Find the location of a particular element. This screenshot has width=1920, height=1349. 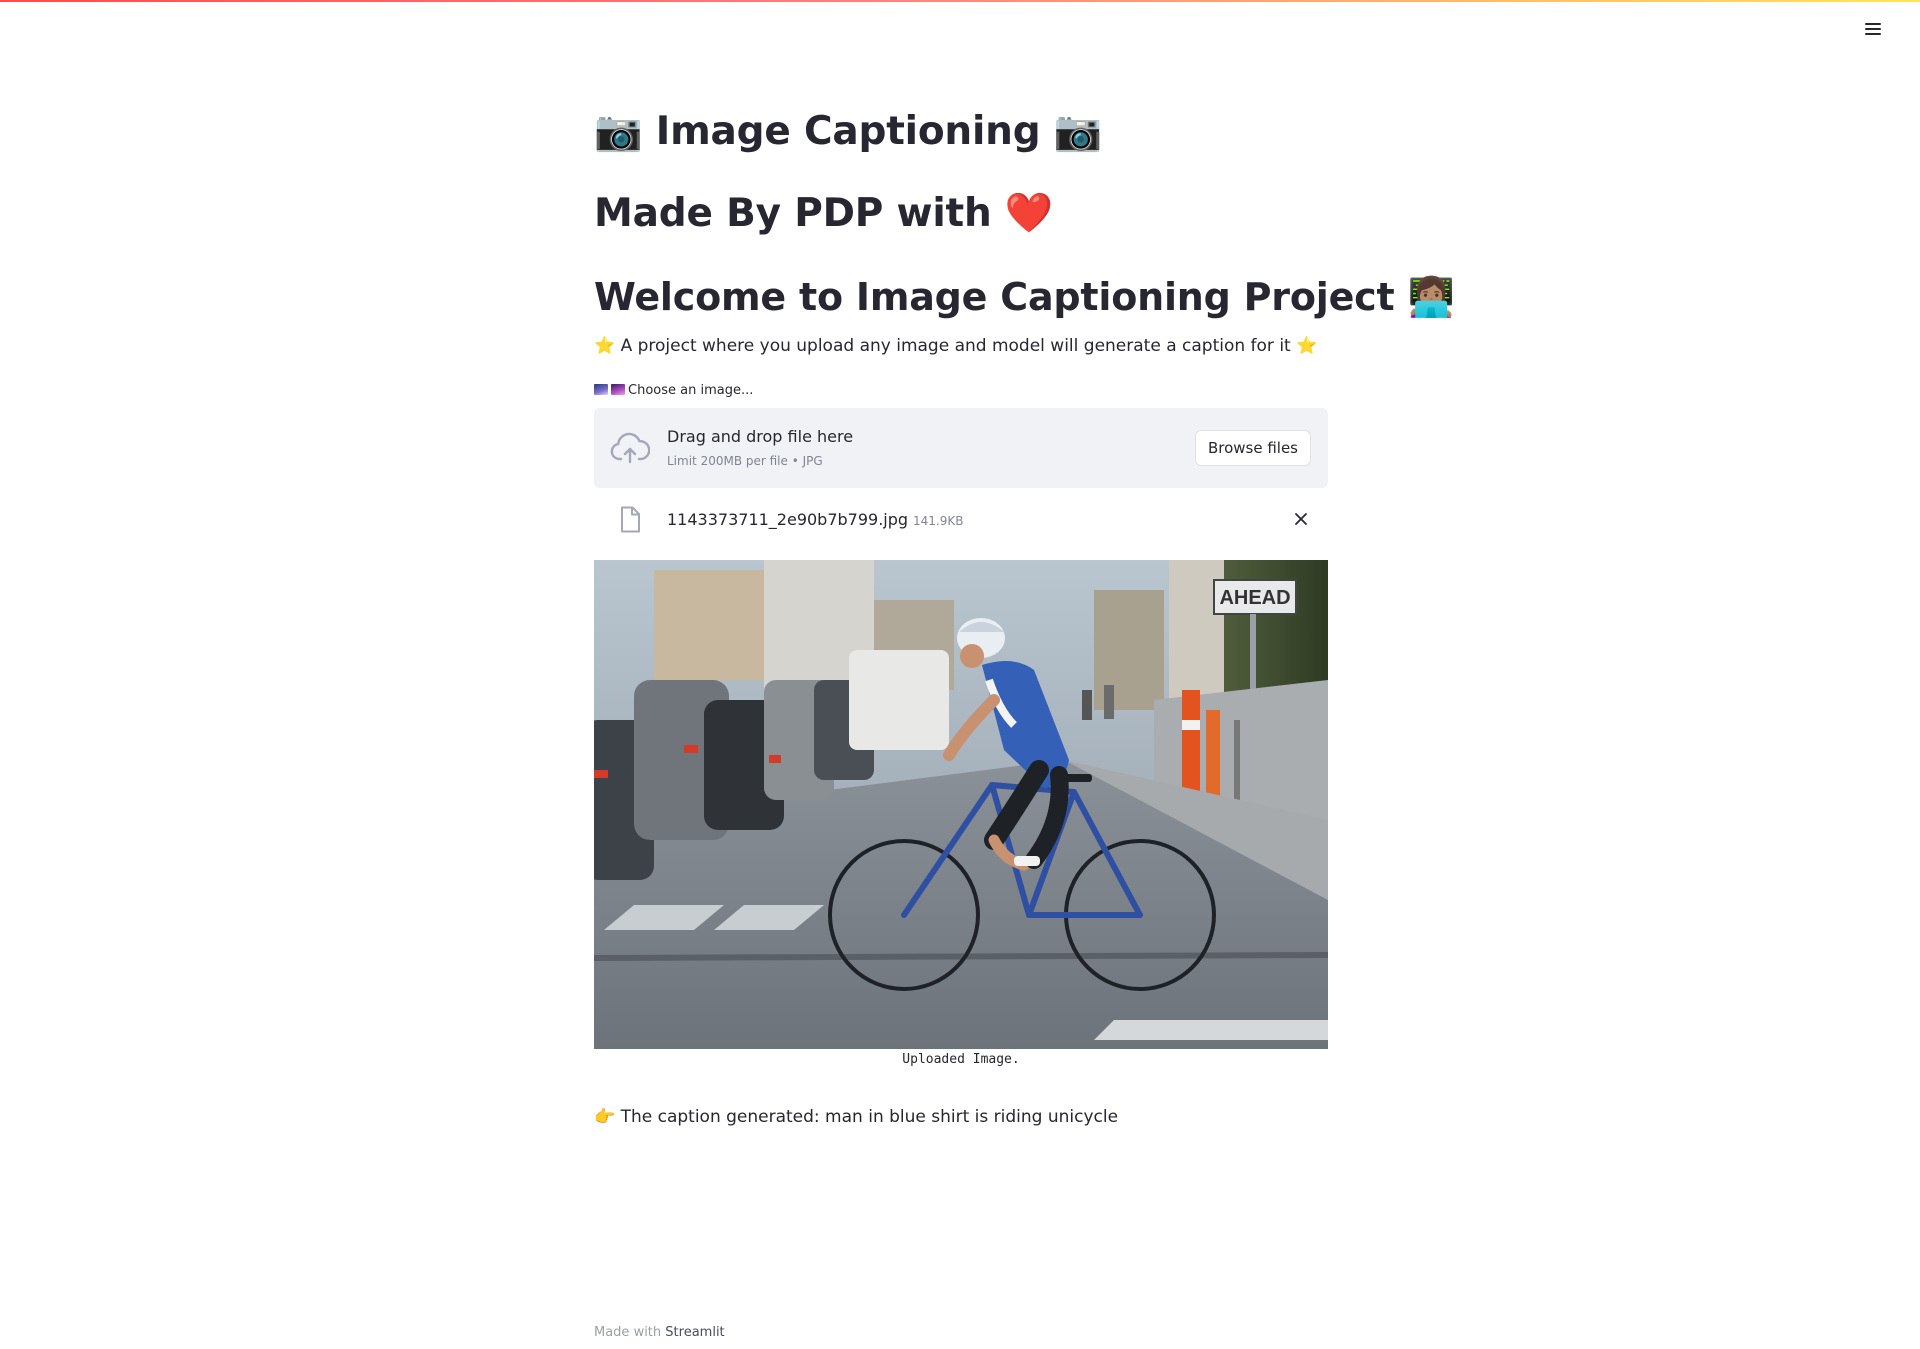

footer: Made with Streamlit is located at coordinates (659, 1333).